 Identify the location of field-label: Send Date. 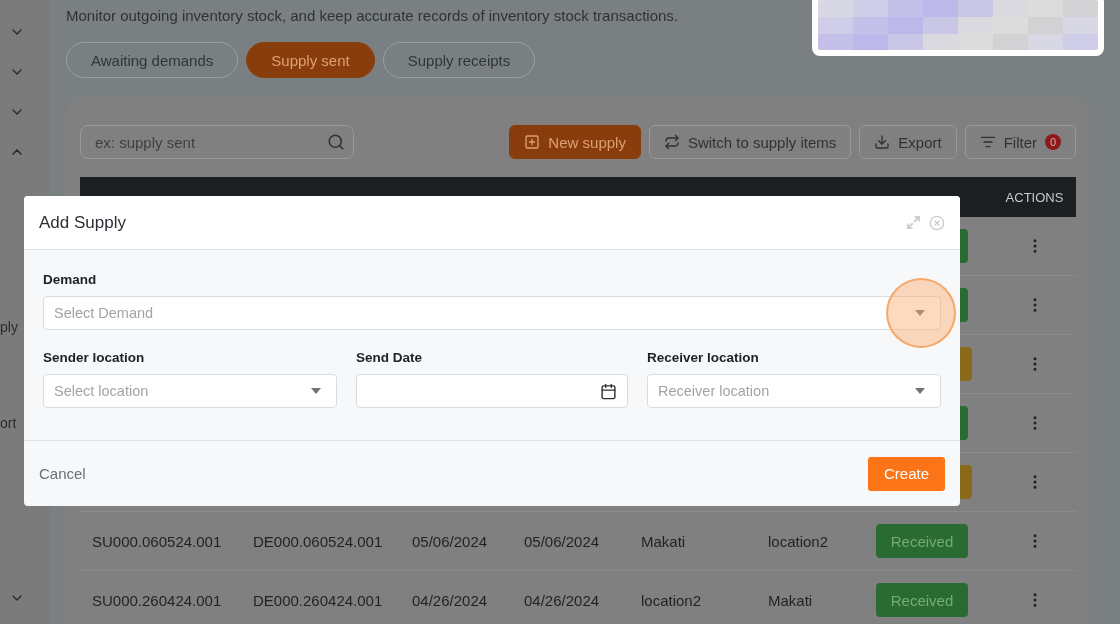
(390, 358).